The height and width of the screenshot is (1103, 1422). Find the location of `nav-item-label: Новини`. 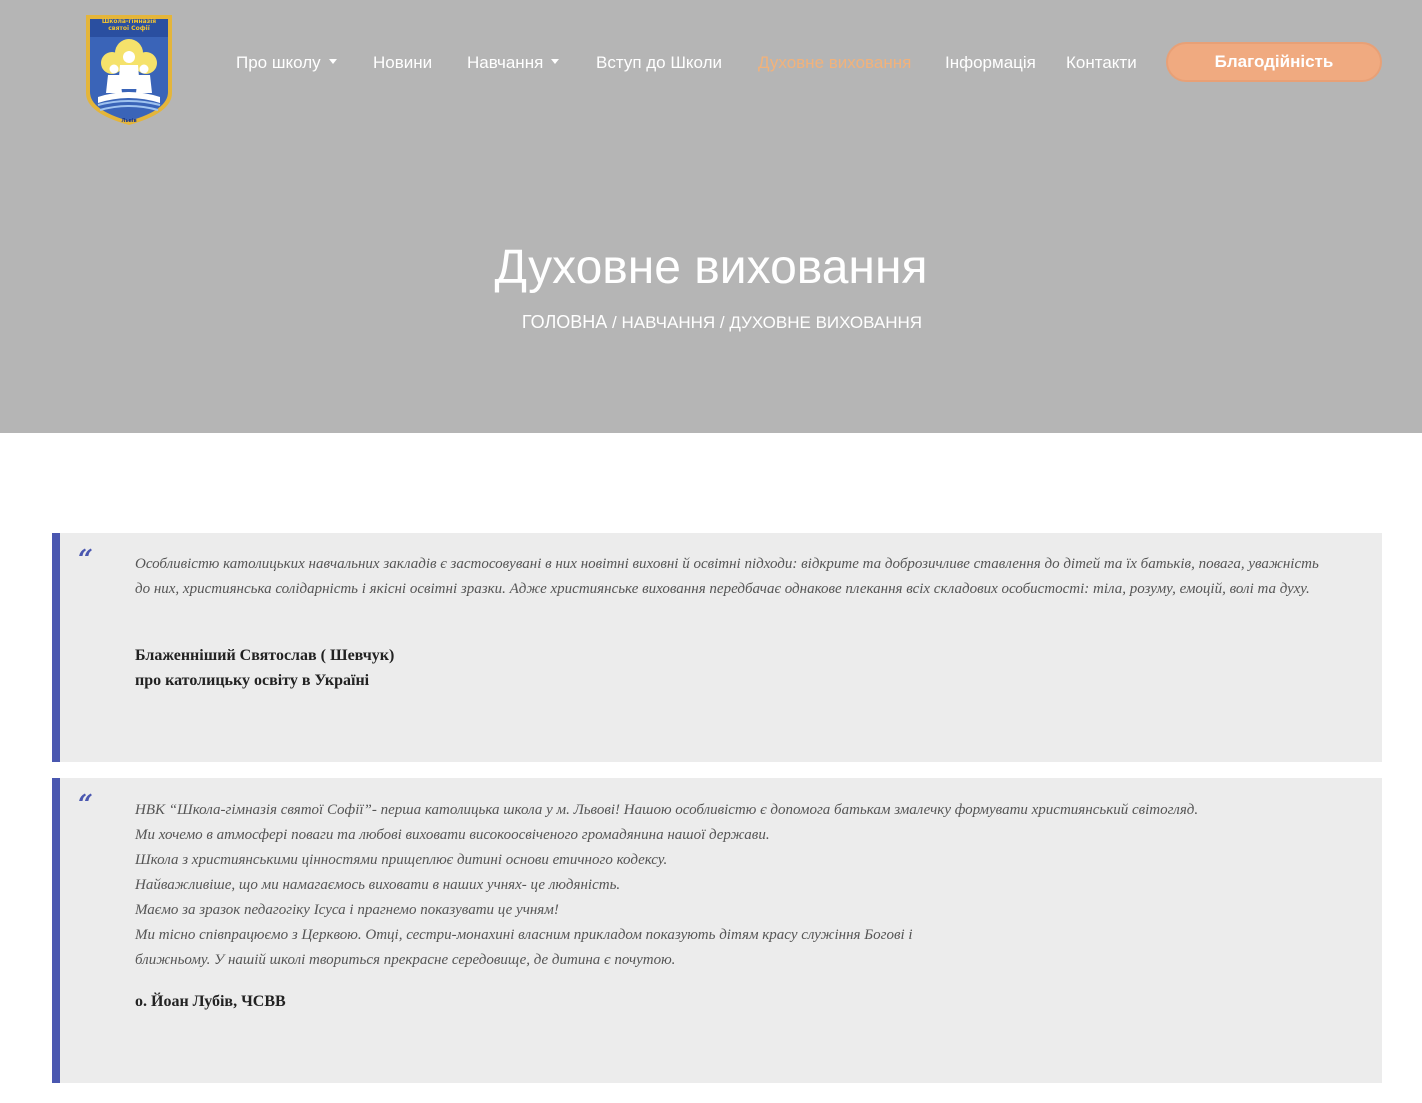

nav-item-label: Новини is located at coordinates (403, 62).